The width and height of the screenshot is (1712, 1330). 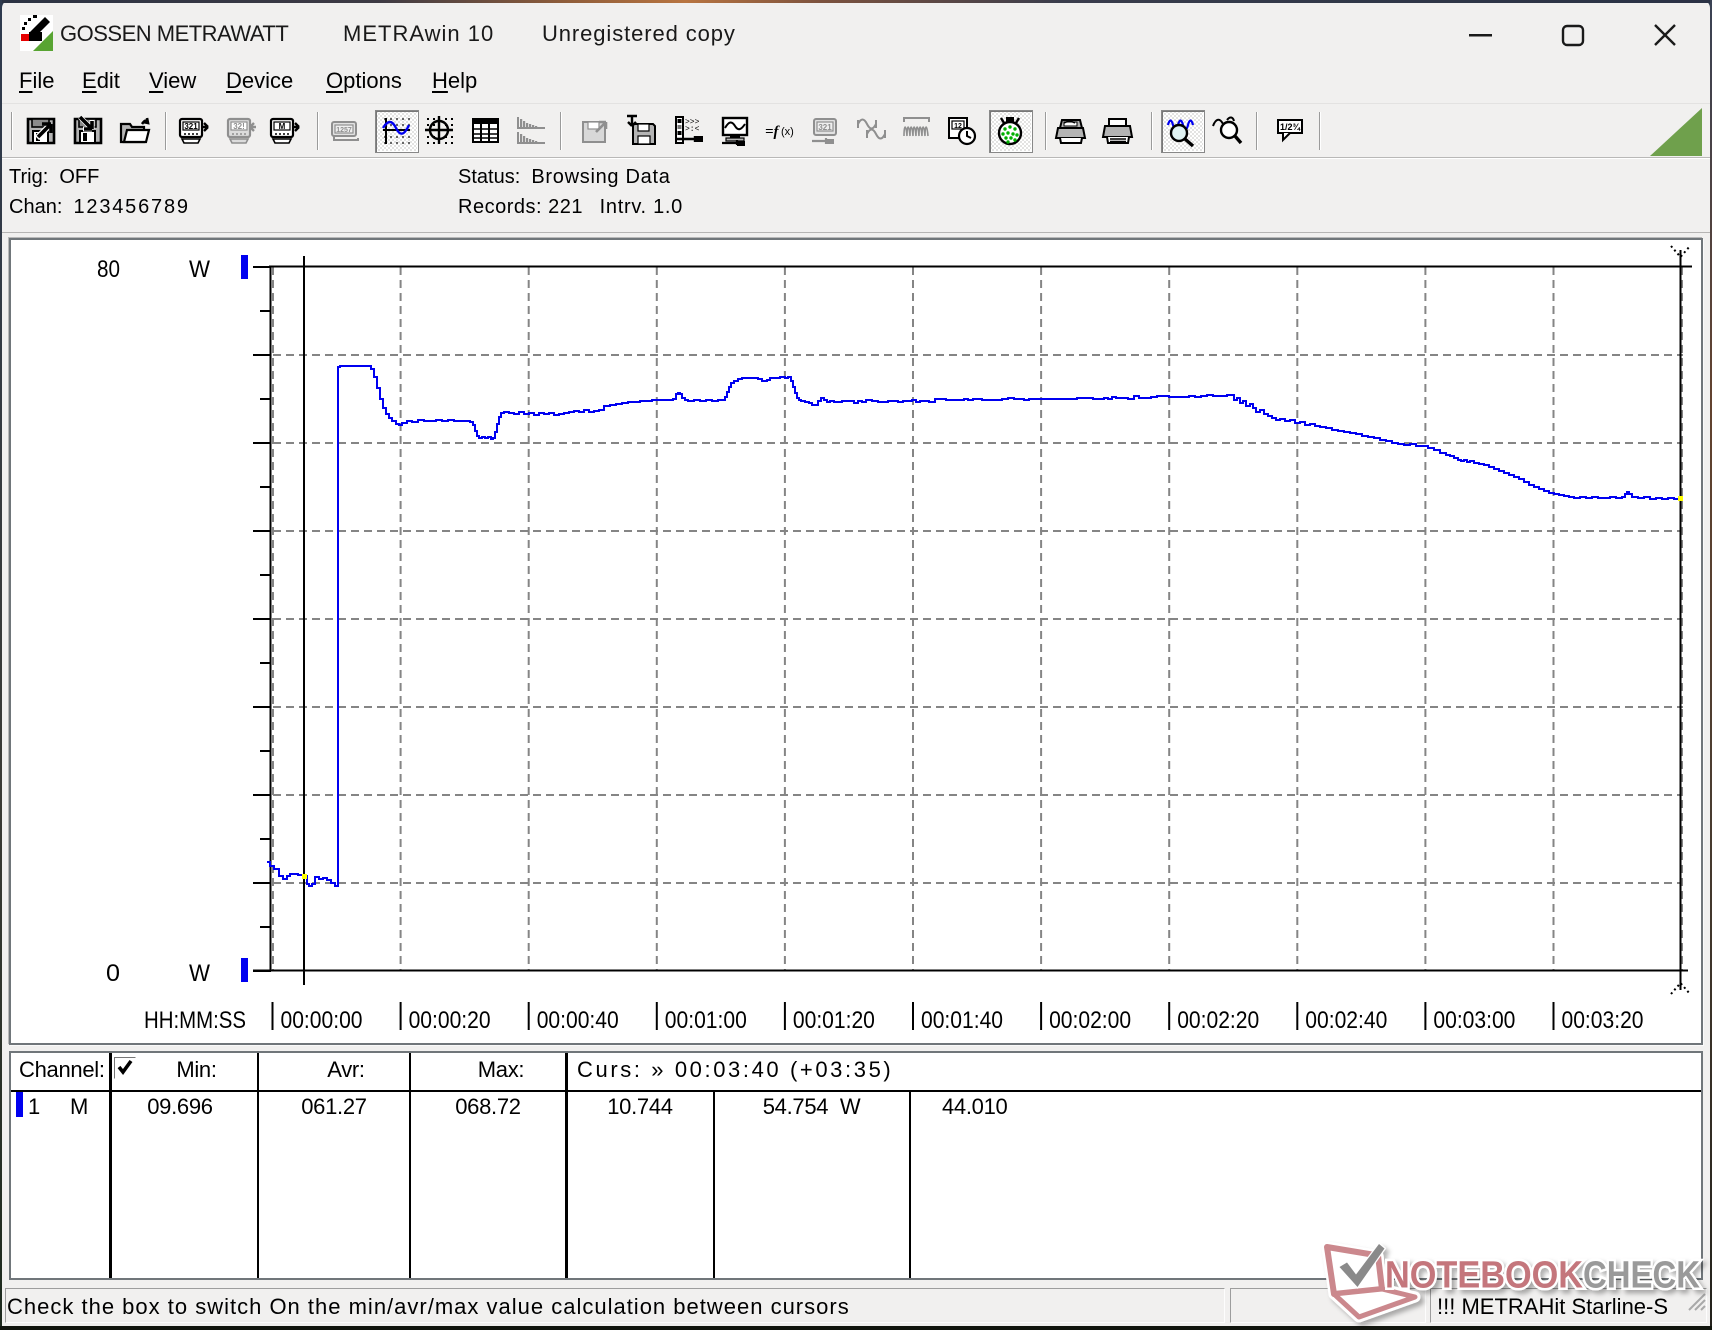 I want to click on svg-text: 00:01:20, so click(x=834, y=1020).